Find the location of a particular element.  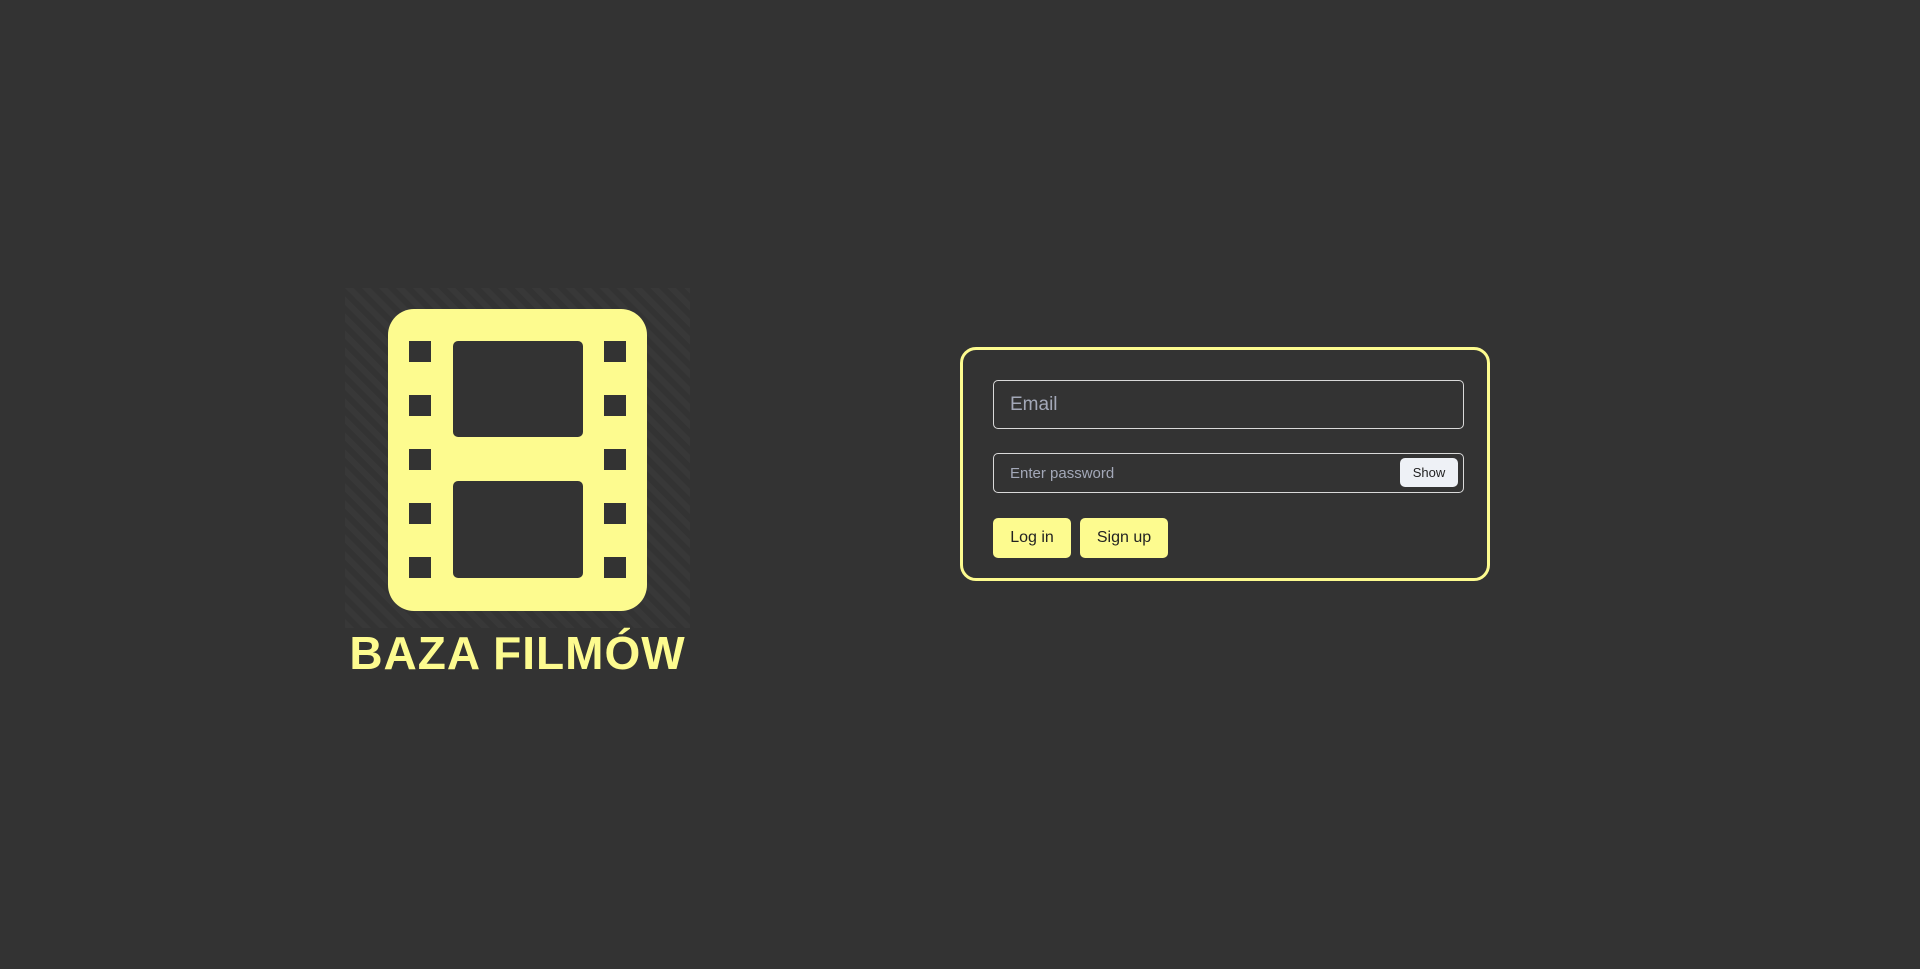

password-field is located at coordinates (1184, 473).